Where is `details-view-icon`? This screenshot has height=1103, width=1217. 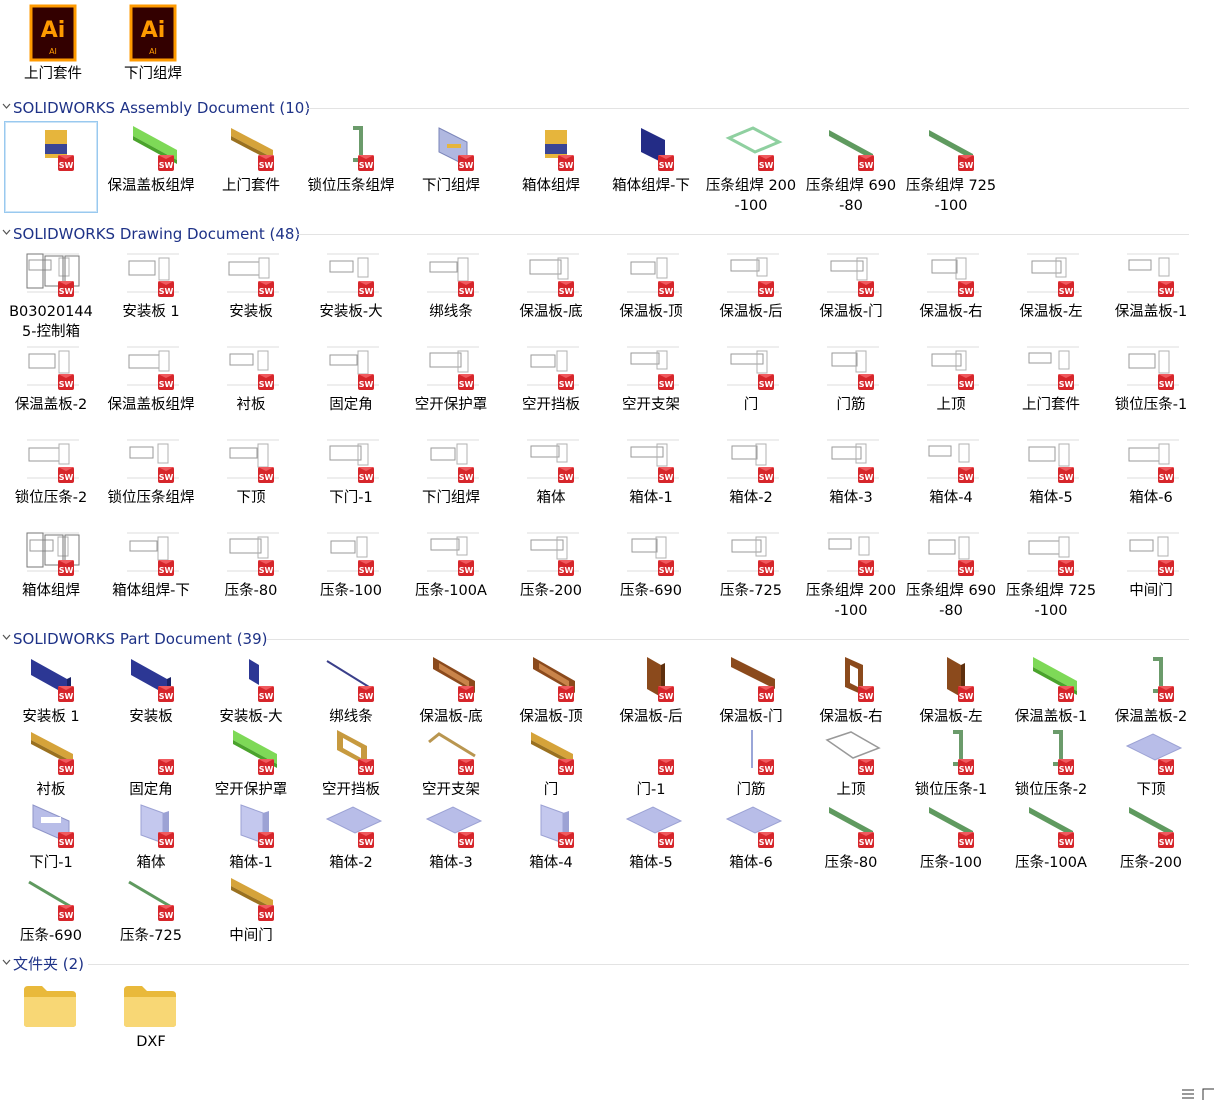
details-view-icon is located at coordinates (1188, 1094).